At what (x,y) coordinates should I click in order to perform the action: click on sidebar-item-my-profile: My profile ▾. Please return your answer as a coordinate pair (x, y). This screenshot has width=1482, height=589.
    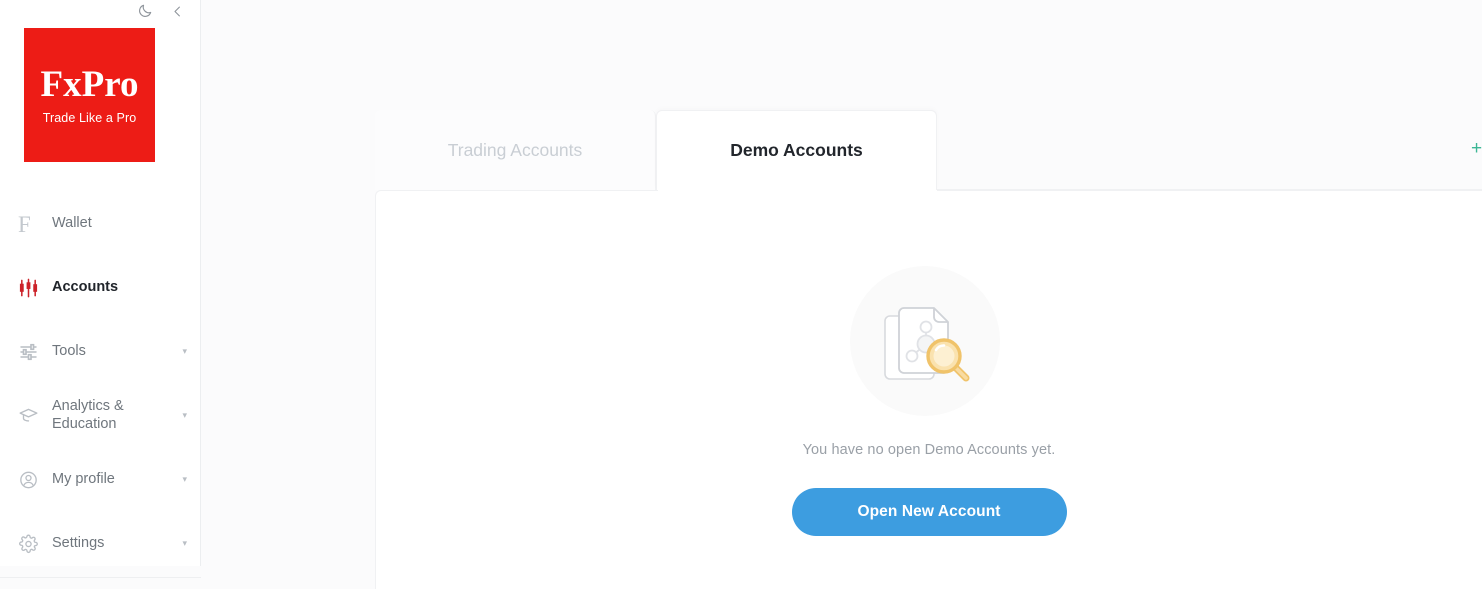
    Looking at the image, I should click on (100, 480).